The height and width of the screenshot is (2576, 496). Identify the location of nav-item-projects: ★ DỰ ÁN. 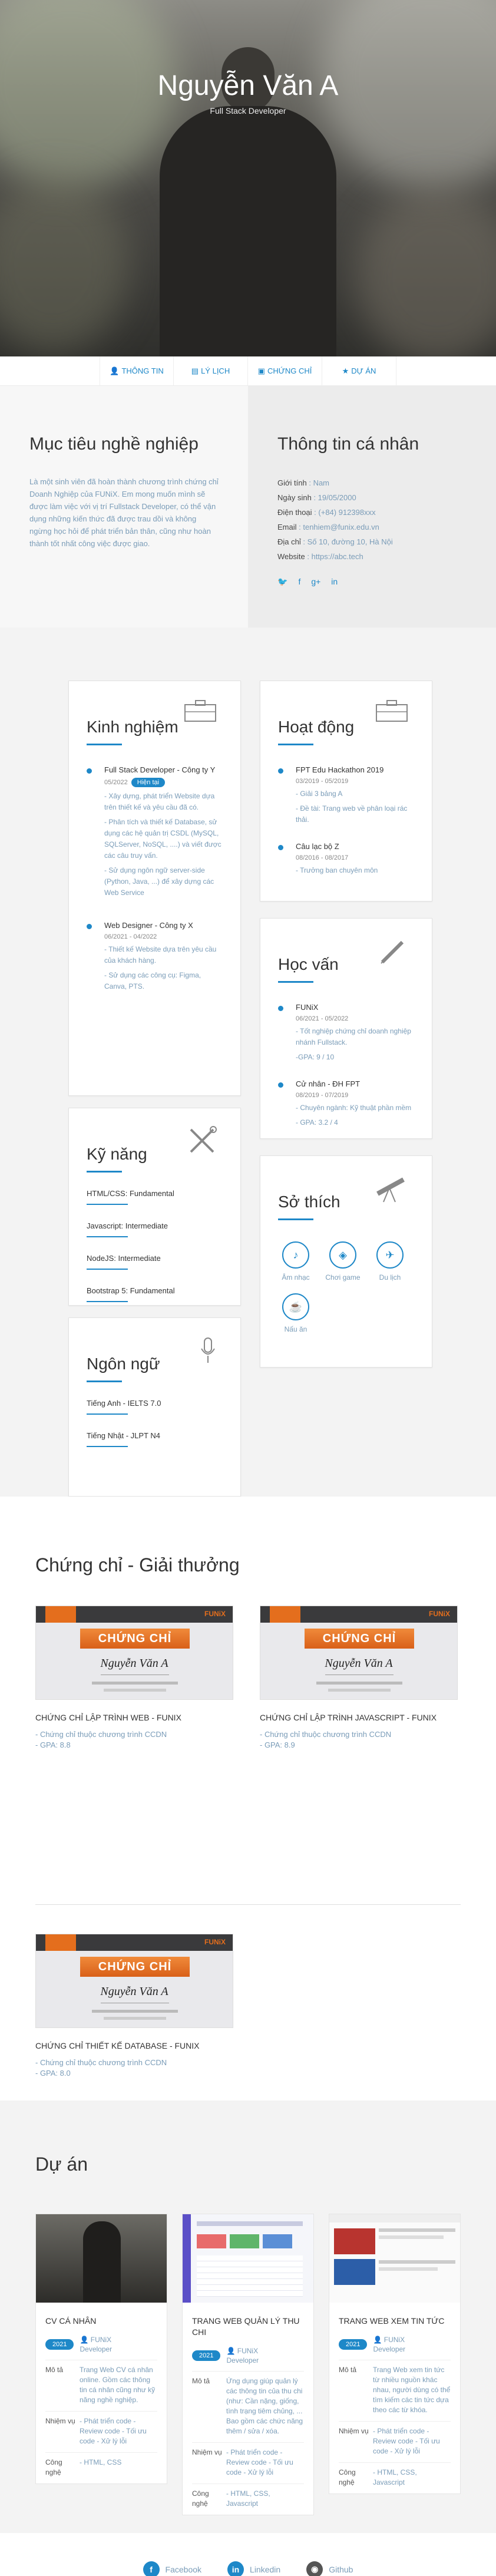
(359, 370).